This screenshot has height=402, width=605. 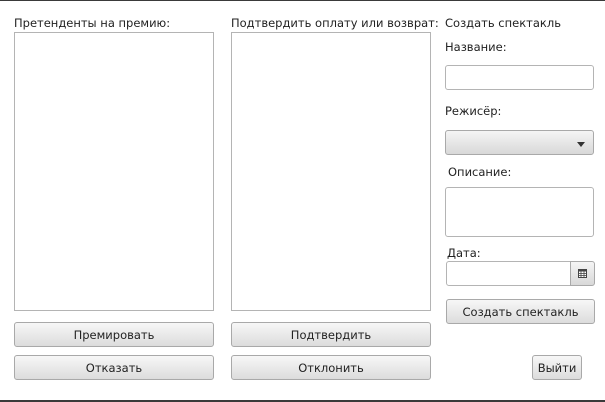 I want to click on confirm-button: Подтвердить, so click(x=331, y=334).